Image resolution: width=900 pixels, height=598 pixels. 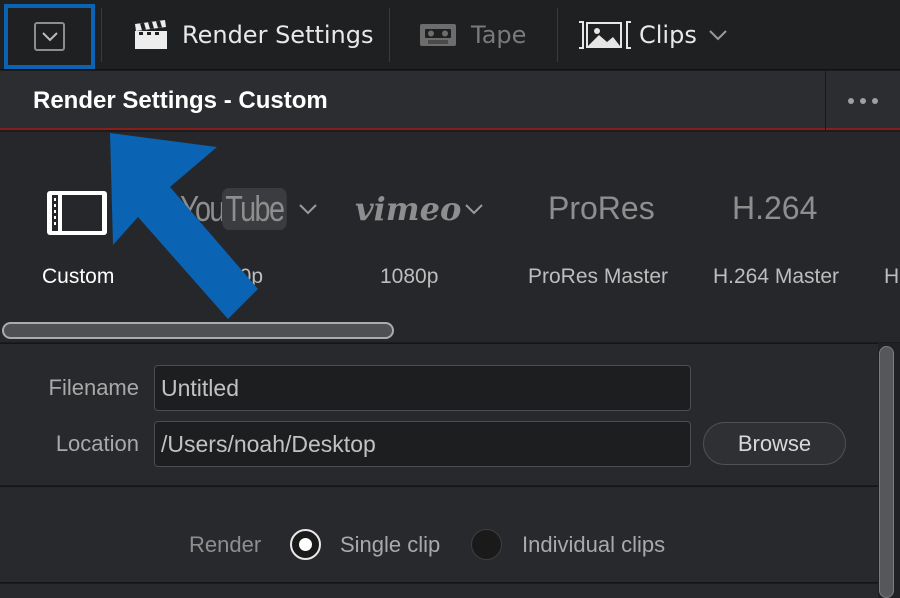 I want to click on location-field: /Users/noah/Desktop, so click(x=422, y=444).